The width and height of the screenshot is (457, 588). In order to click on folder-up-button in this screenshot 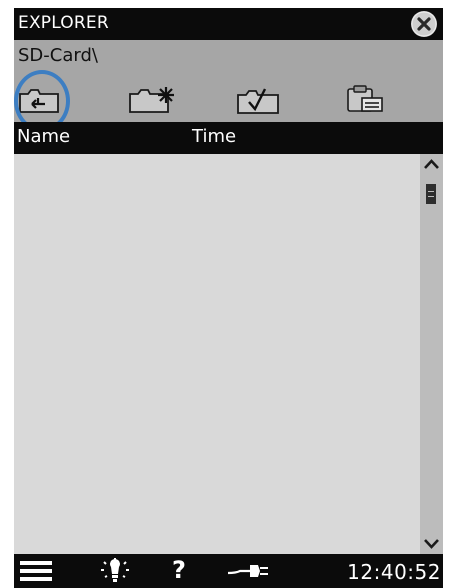, I will do `click(39, 100)`.